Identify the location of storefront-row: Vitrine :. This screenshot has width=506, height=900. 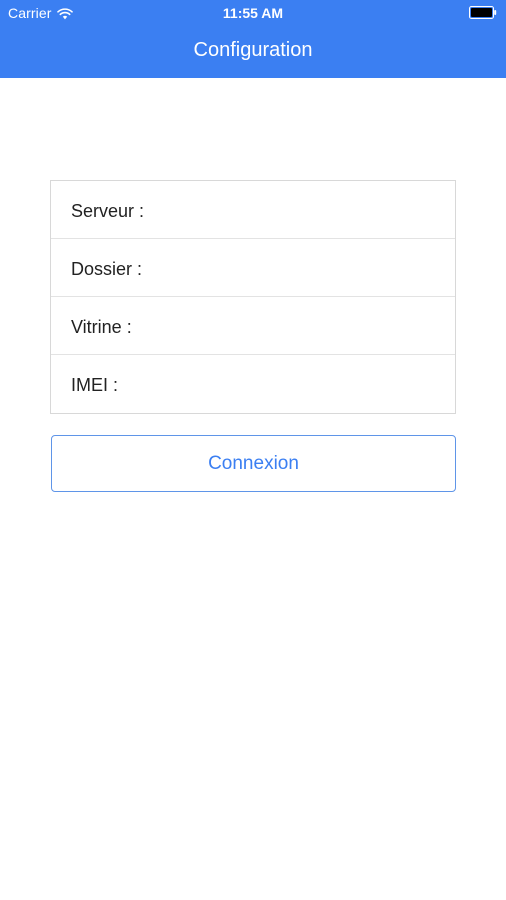
(253, 326).